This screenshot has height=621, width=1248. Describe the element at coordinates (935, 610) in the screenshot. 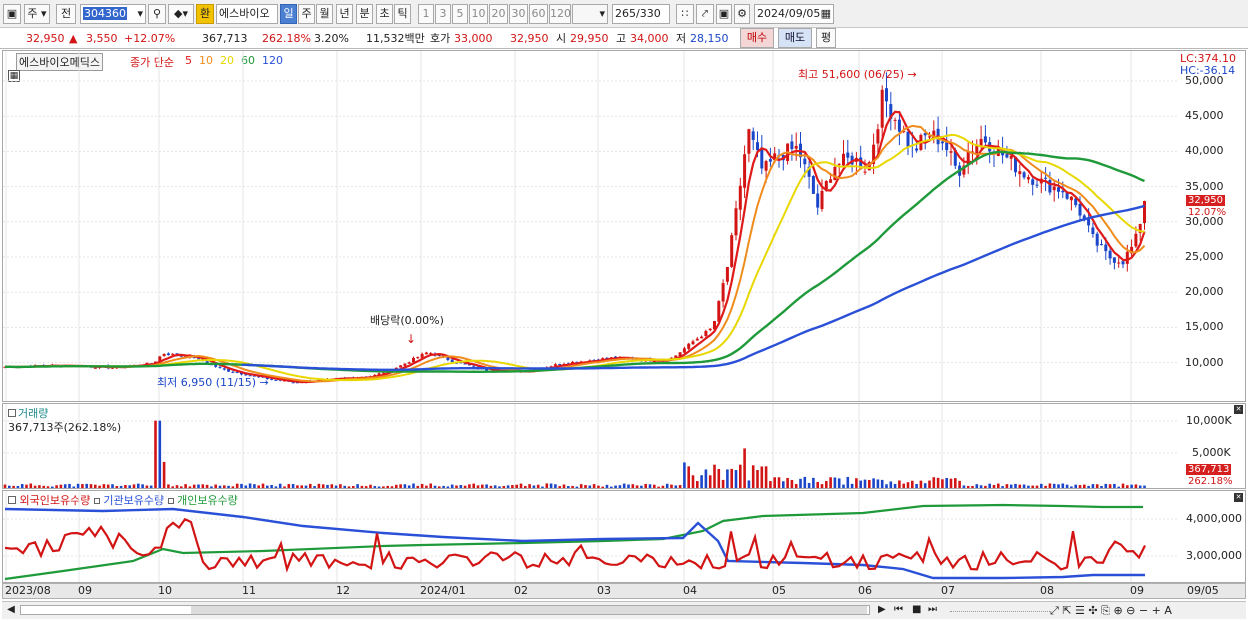

I see `fast-forward-icon: ⏭` at that location.